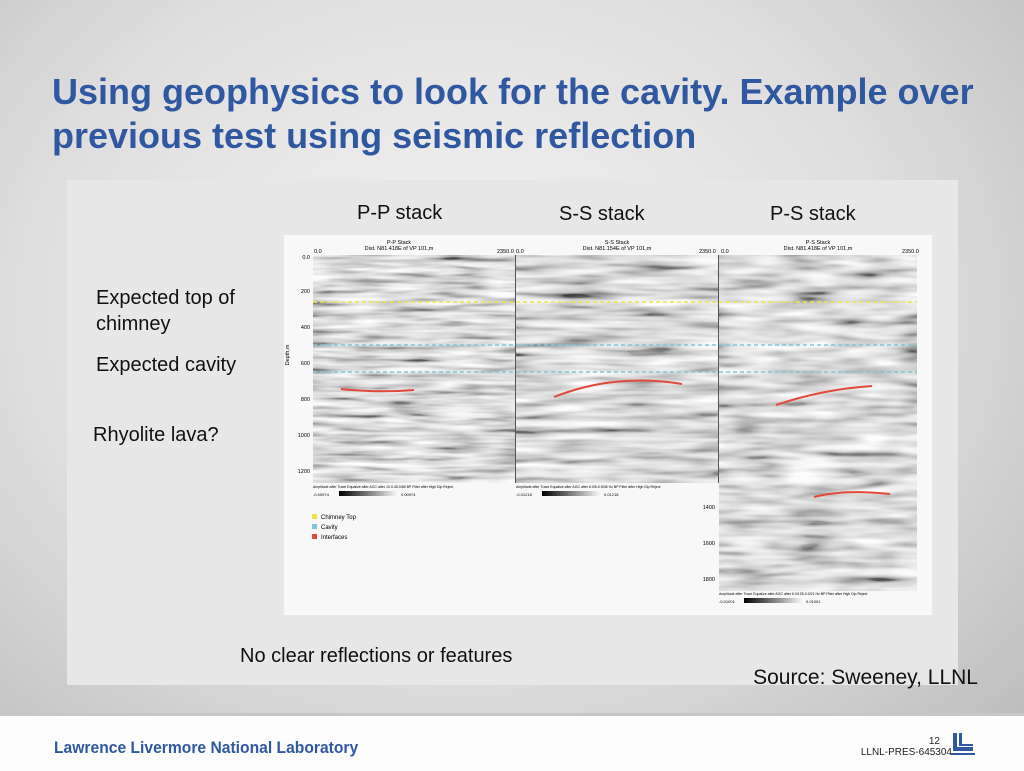 This screenshot has width=1024, height=771. I want to click on horizon-legend: Chimney Top Cavity Interfaces, so click(334, 527).